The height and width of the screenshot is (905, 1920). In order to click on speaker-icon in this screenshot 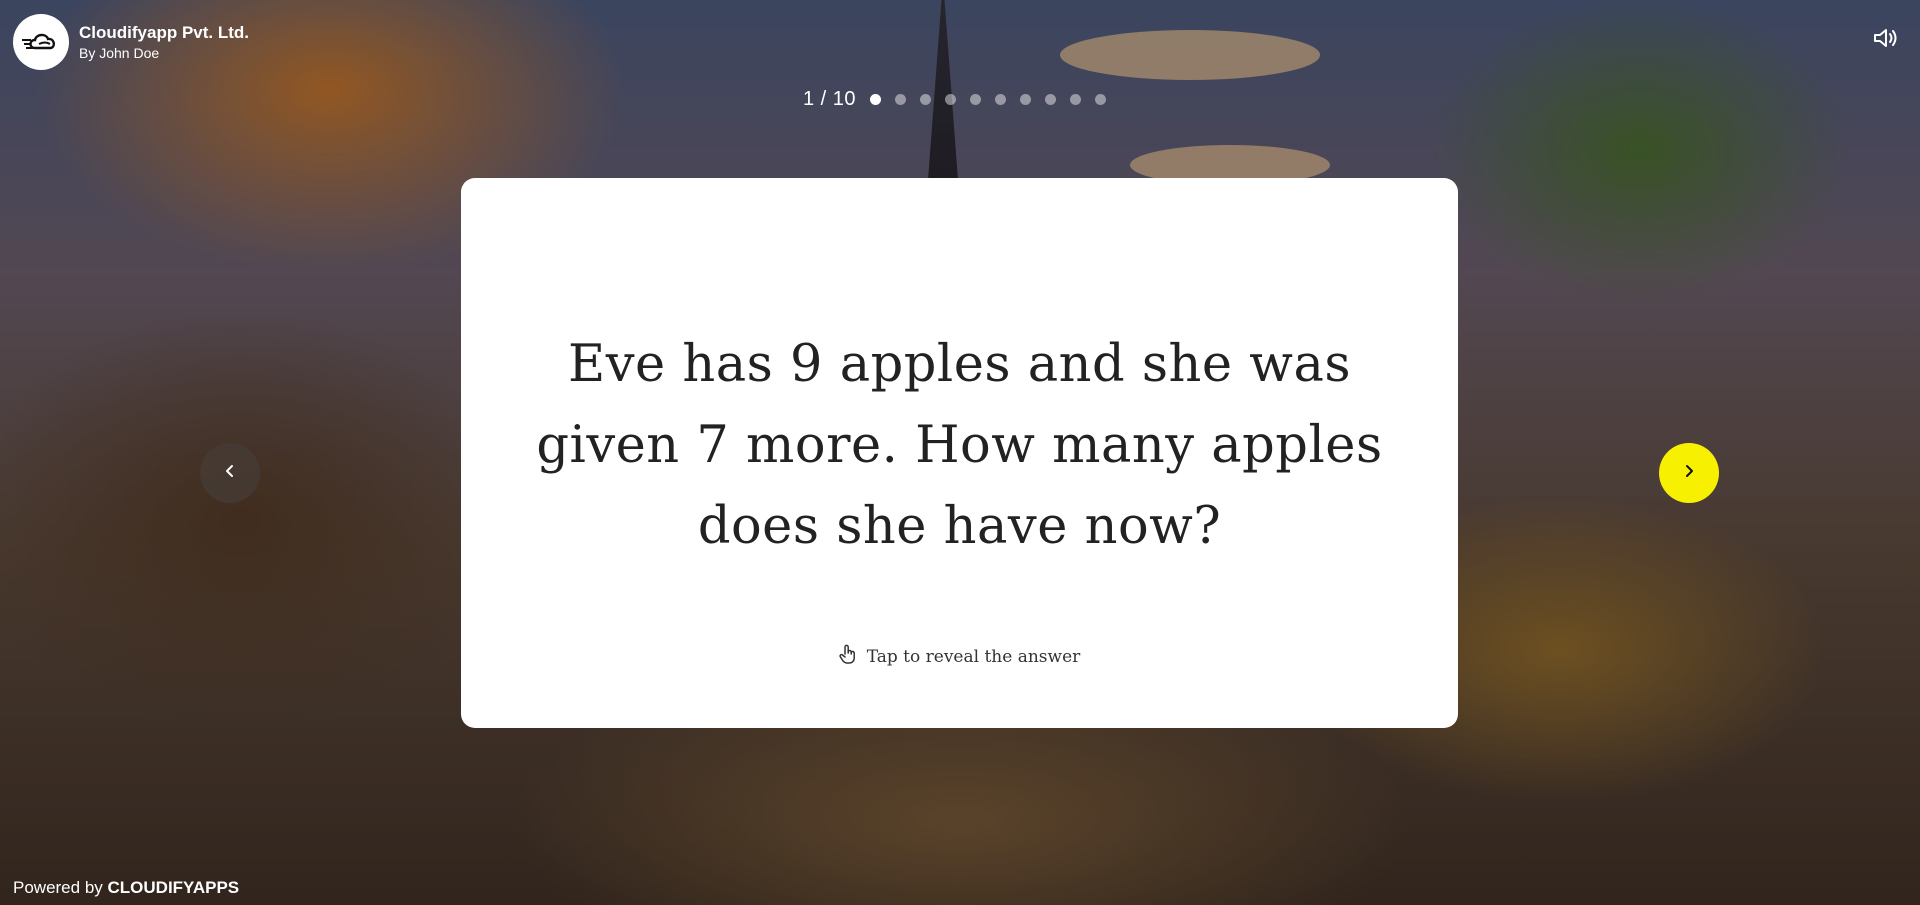, I will do `click(1886, 38)`.